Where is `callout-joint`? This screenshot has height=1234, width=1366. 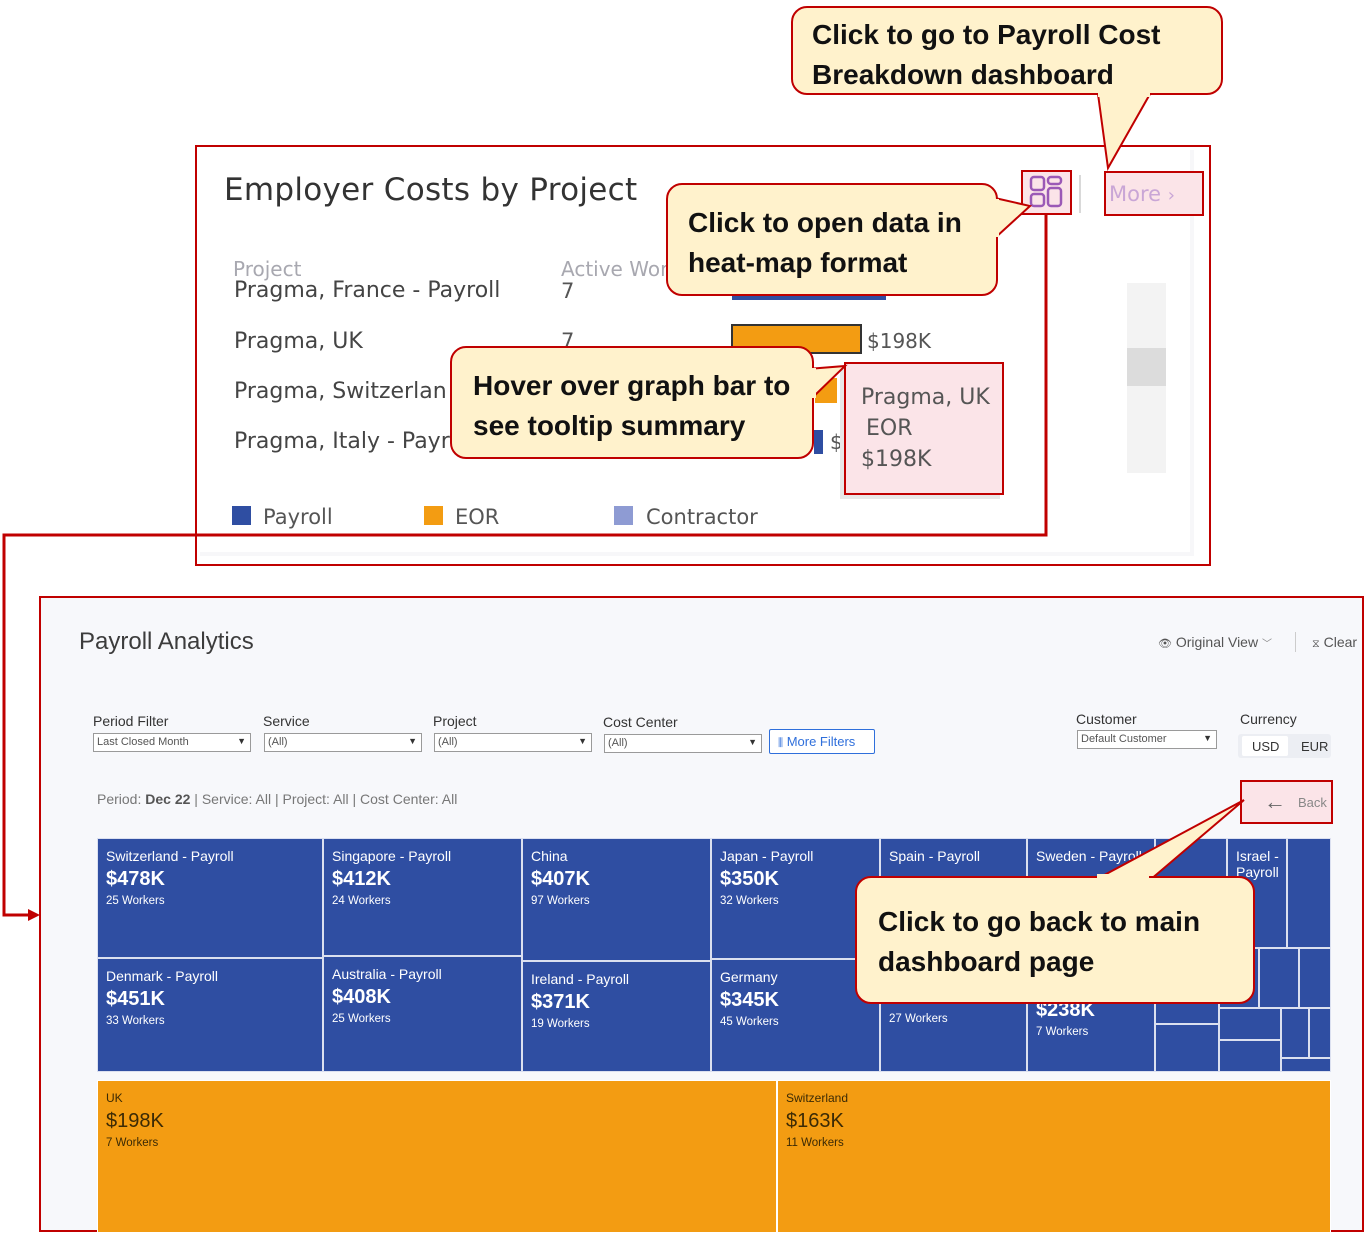
callout-joint is located at coordinates (1123, 877).